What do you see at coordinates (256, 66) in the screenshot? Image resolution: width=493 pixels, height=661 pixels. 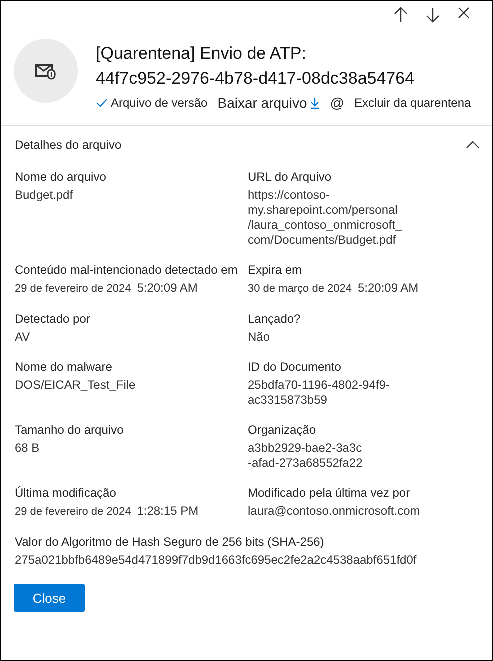 I see `window-title: [Quarentena] Envio de ATP: 44f7c952-2976-4b78-d417-08dc38a54764` at bounding box center [256, 66].